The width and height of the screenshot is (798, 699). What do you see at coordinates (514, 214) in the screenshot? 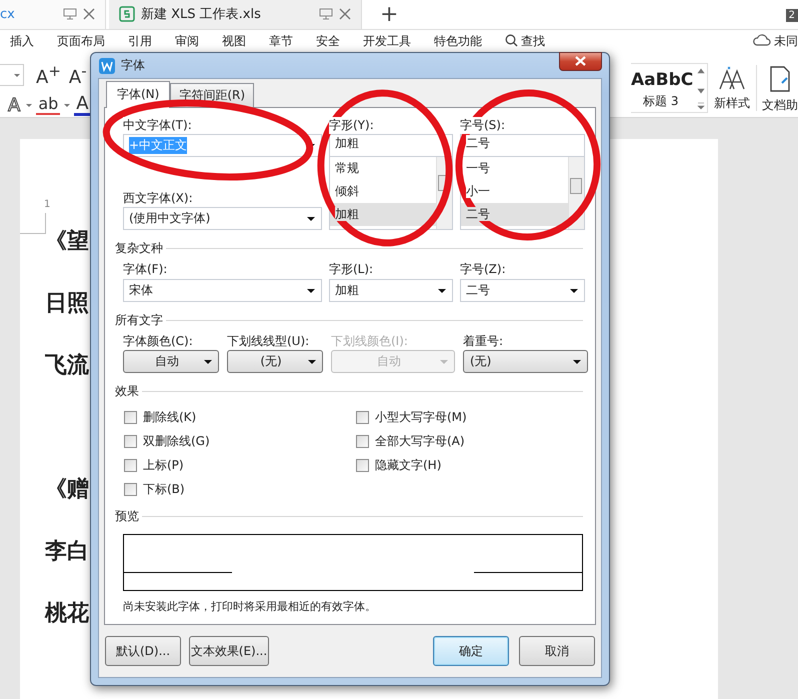
I see `list-item: 二号` at bounding box center [514, 214].